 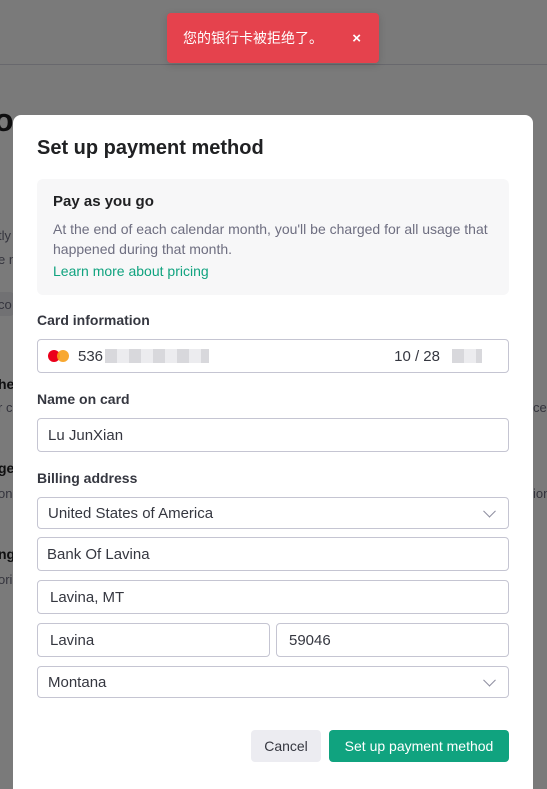 I want to click on state-value: Montana, so click(x=77, y=682).